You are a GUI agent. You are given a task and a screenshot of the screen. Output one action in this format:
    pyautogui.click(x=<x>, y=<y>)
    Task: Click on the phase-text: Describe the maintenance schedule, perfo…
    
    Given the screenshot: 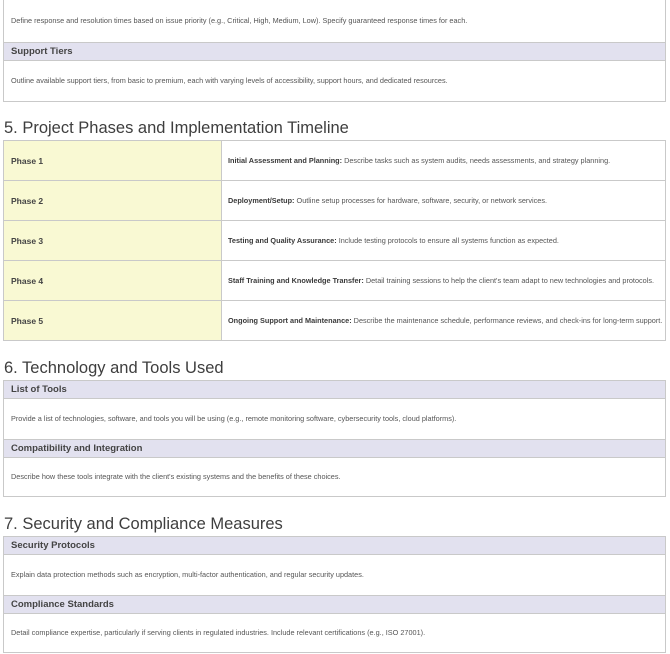 What is the action you would take?
    pyautogui.click(x=507, y=320)
    